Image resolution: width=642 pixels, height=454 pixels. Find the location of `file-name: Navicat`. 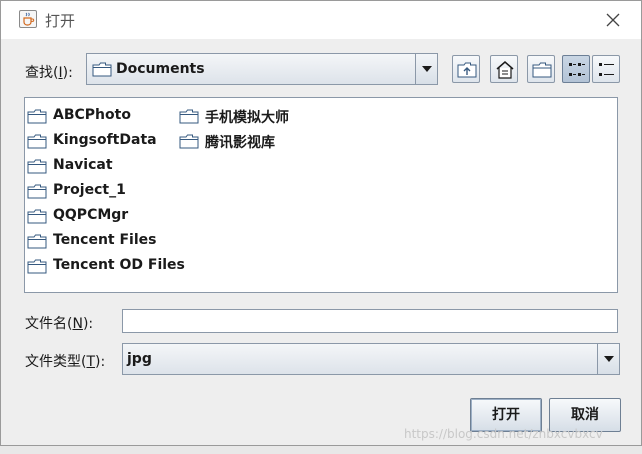

file-name: Navicat is located at coordinates (83, 165).